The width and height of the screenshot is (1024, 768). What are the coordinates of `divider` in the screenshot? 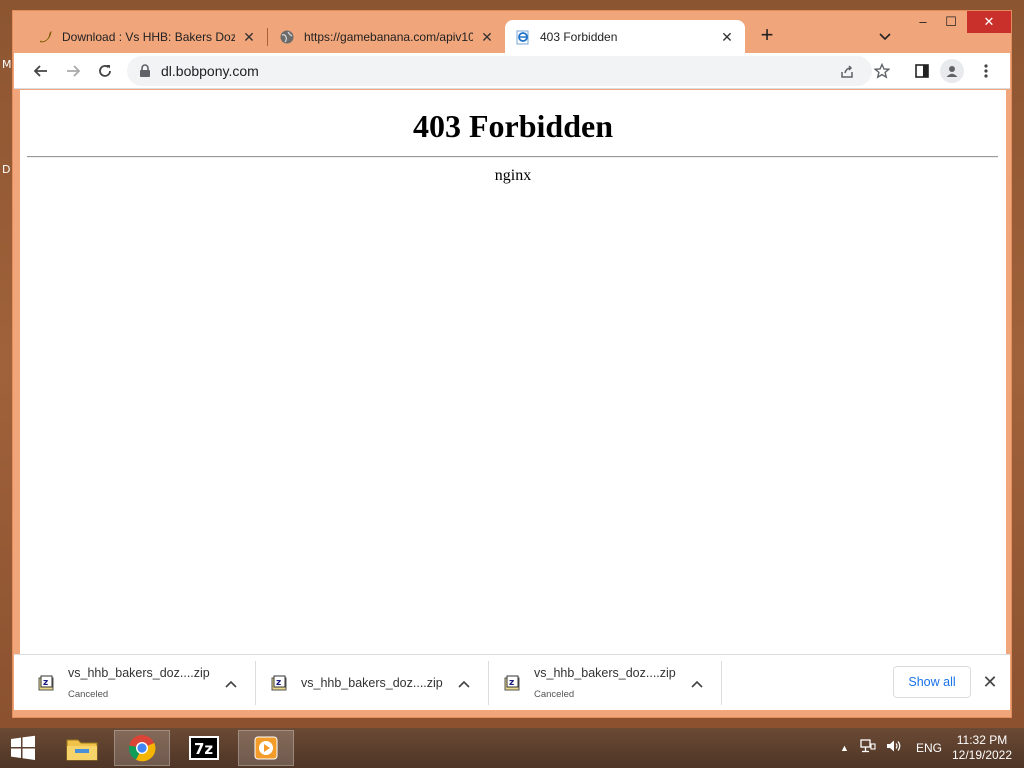 It's located at (512, 157).